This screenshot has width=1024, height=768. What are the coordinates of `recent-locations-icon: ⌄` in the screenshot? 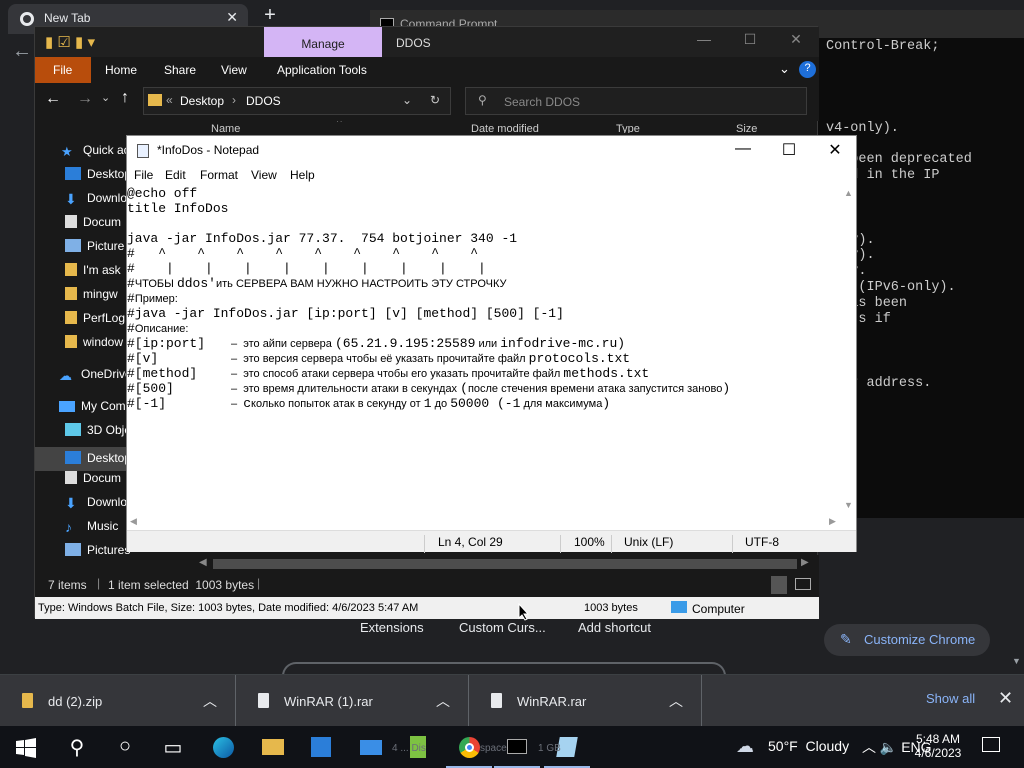 It's located at (105, 97).